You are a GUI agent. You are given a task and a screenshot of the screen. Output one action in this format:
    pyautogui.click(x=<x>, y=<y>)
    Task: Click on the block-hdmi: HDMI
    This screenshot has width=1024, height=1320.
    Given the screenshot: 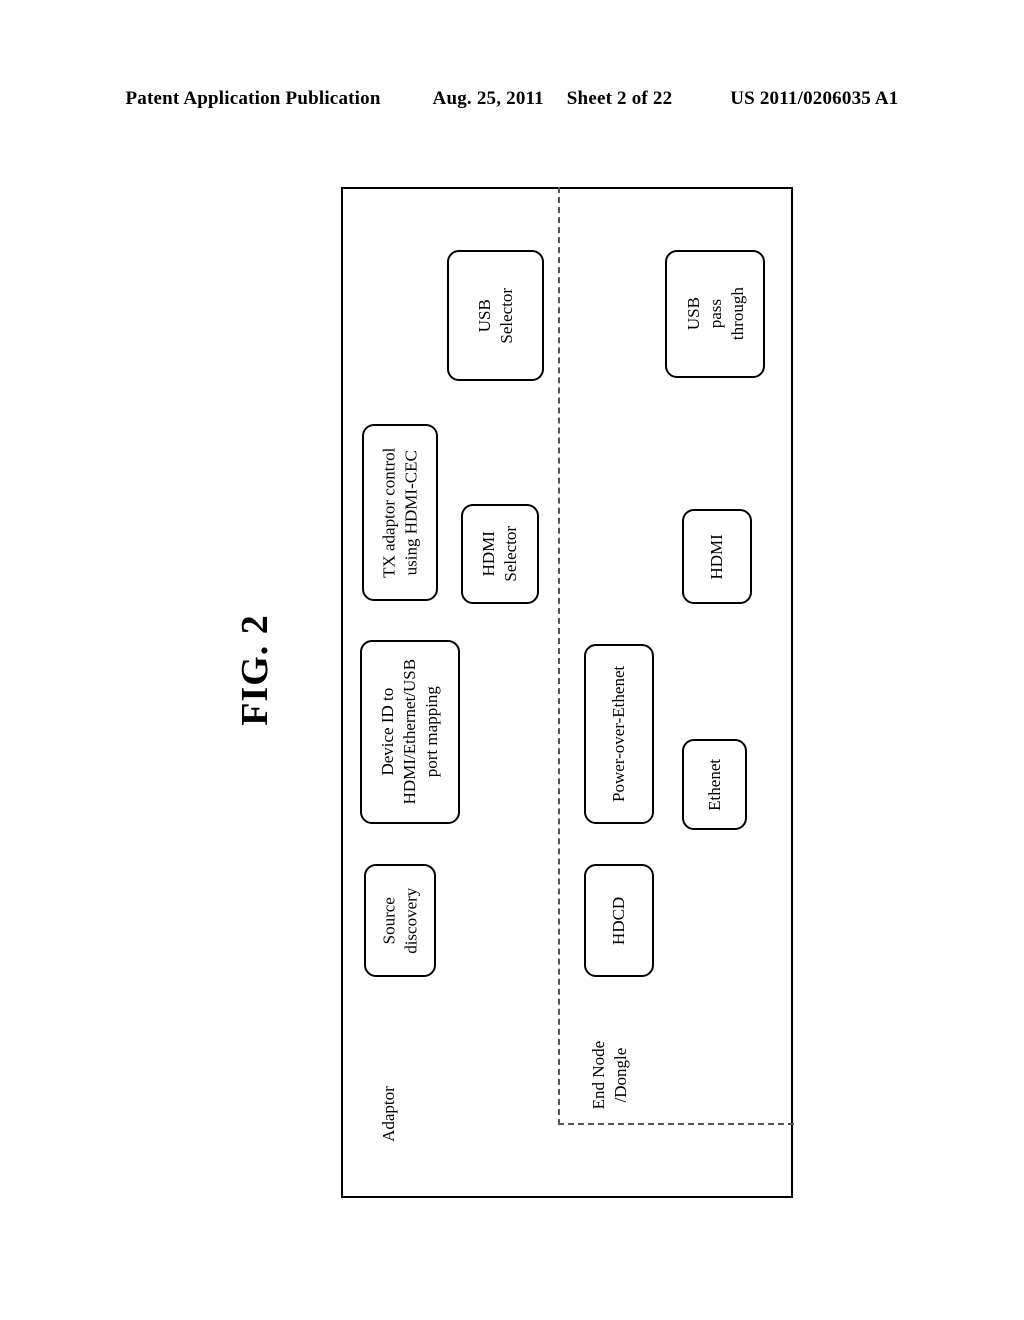 What is the action you would take?
    pyautogui.click(x=717, y=556)
    